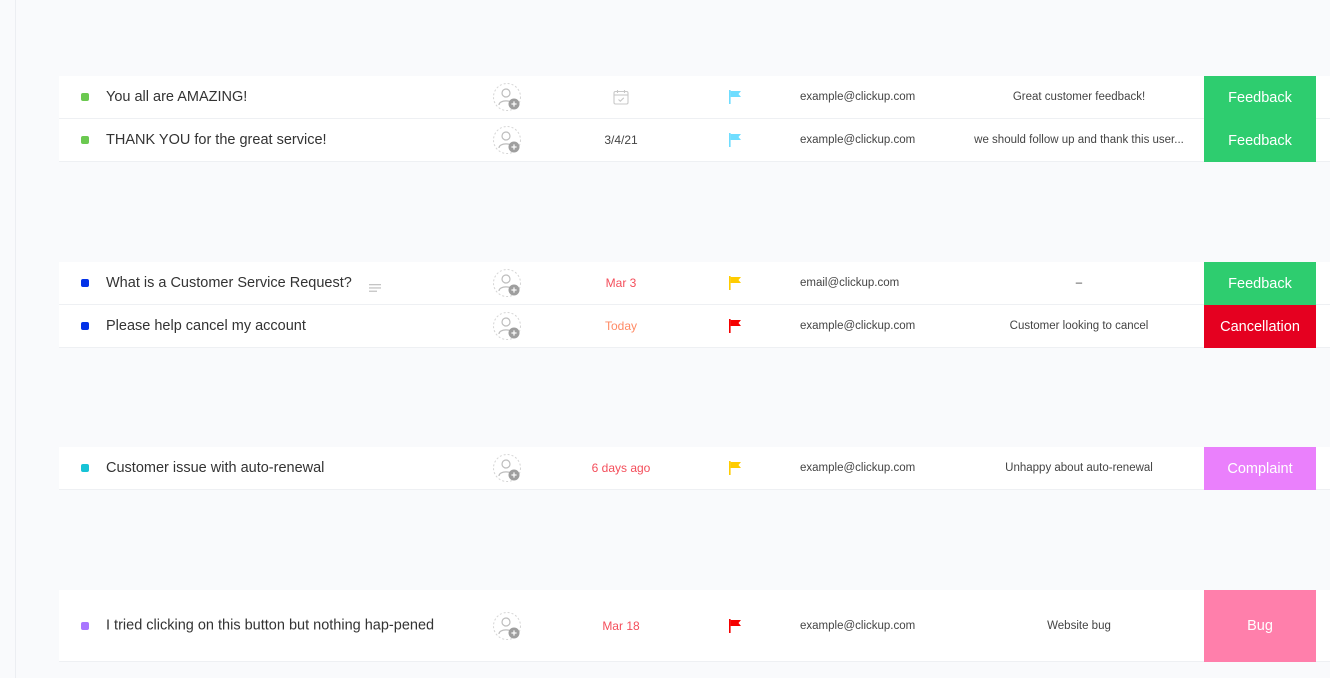  Describe the element at coordinates (621, 468) in the screenshot. I see `due-date: 6 days ago` at that location.